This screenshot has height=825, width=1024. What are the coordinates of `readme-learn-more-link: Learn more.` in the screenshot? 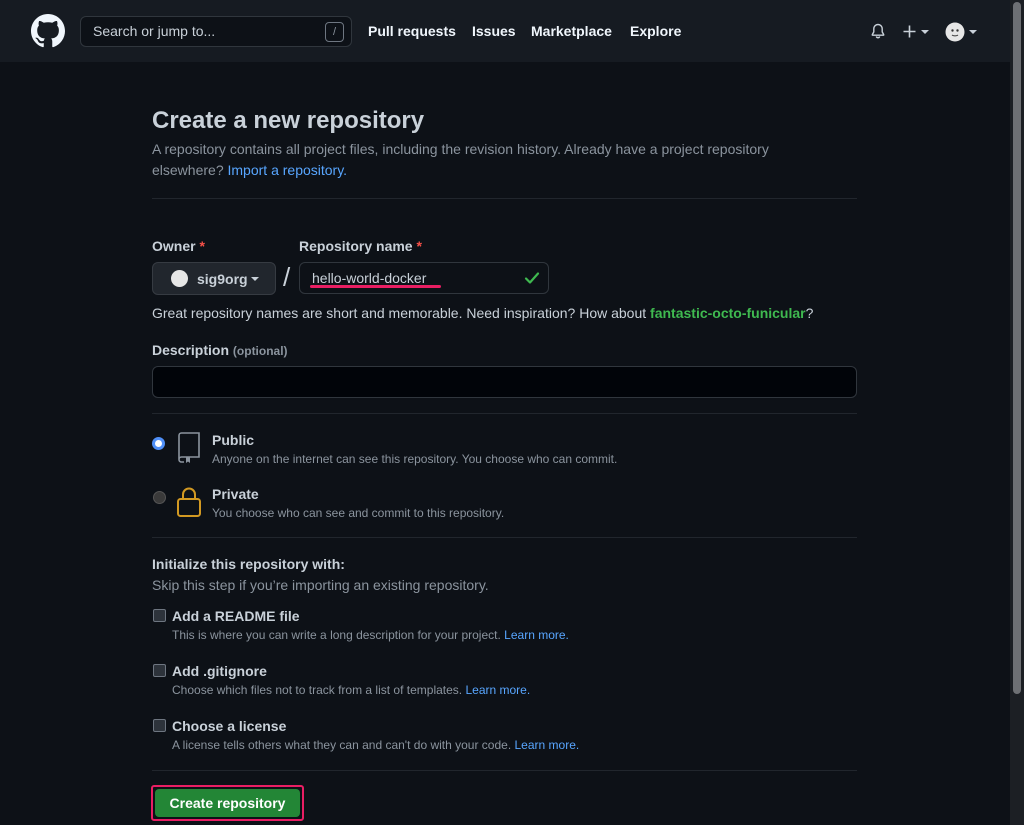 It's located at (536, 635).